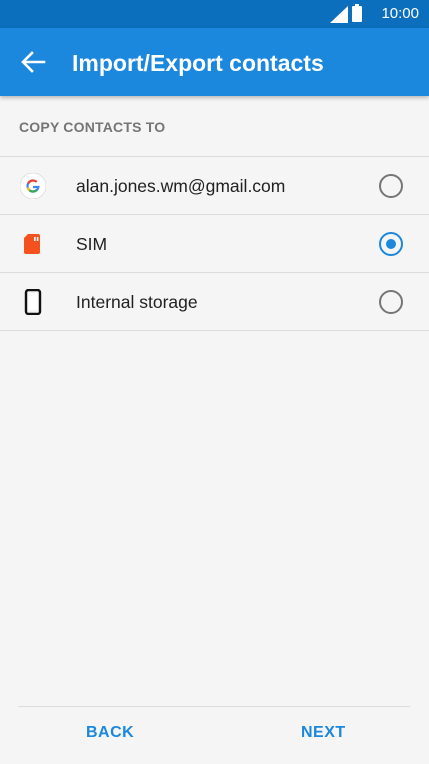 The width and height of the screenshot is (429, 764). Describe the element at coordinates (323, 733) in the screenshot. I see `next-button: NEXT` at that location.